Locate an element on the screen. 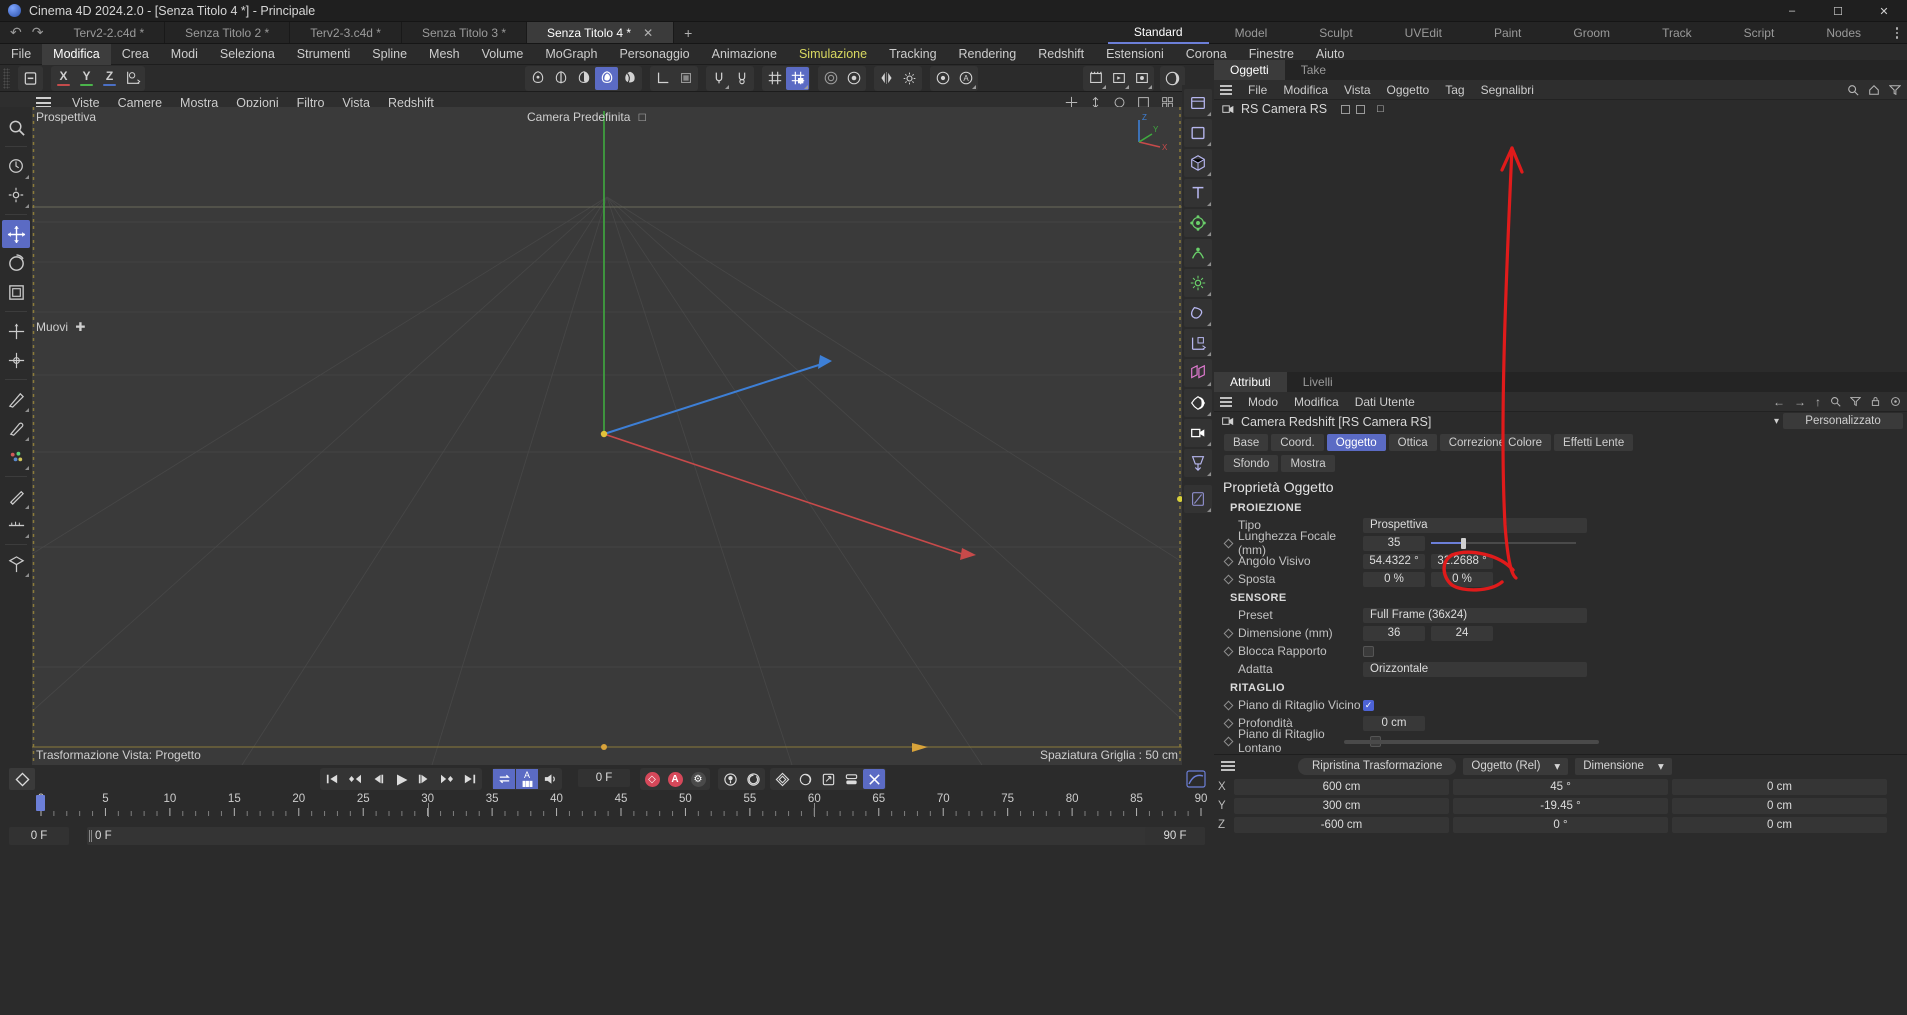 The height and width of the screenshot is (1015, 1907). camera-object-icon is located at coordinates (1198, 433).